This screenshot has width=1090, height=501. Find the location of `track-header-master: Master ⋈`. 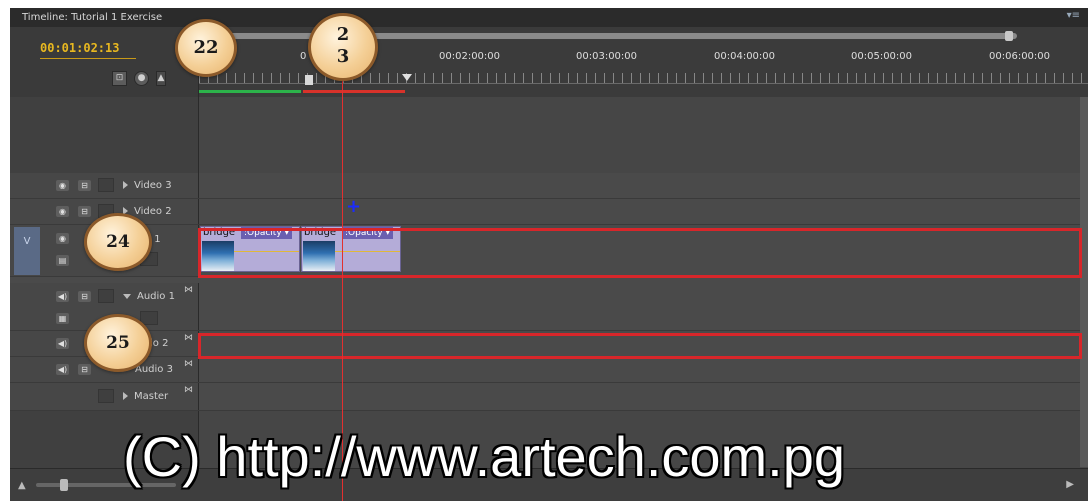

track-header-master: Master ⋈ is located at coordinates (104, 396).